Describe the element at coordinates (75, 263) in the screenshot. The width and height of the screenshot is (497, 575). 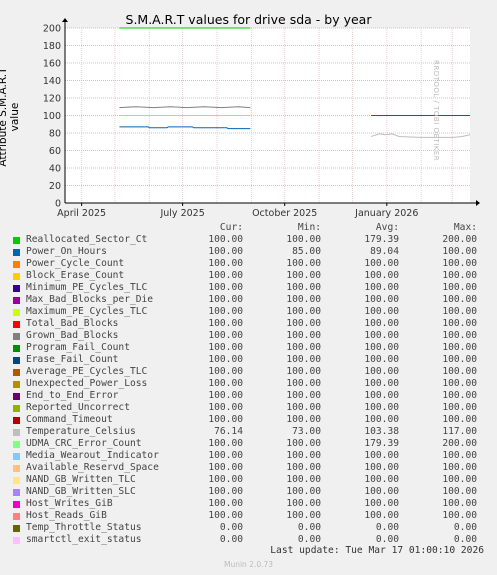
I see `legend-series-name: Power_Cycle_Count` at that location.